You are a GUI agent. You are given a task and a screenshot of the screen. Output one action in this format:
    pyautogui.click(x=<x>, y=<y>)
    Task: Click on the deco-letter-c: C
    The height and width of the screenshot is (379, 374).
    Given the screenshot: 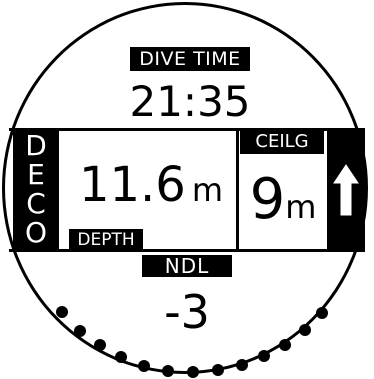 What is the action you would take?
    pyautogui.click(x=36, y=203)
    